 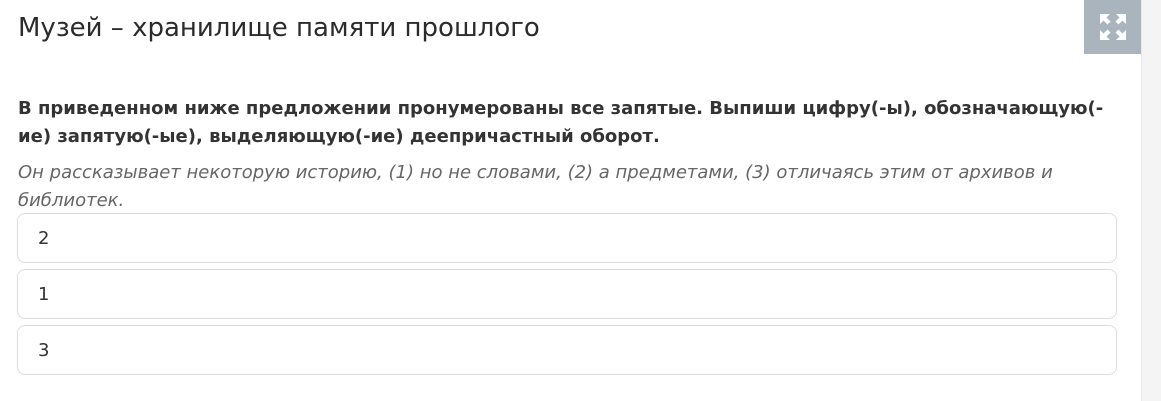 I want to click on page-title: Музей – хранилище памяти прошлого, so click(x=279, y=28).